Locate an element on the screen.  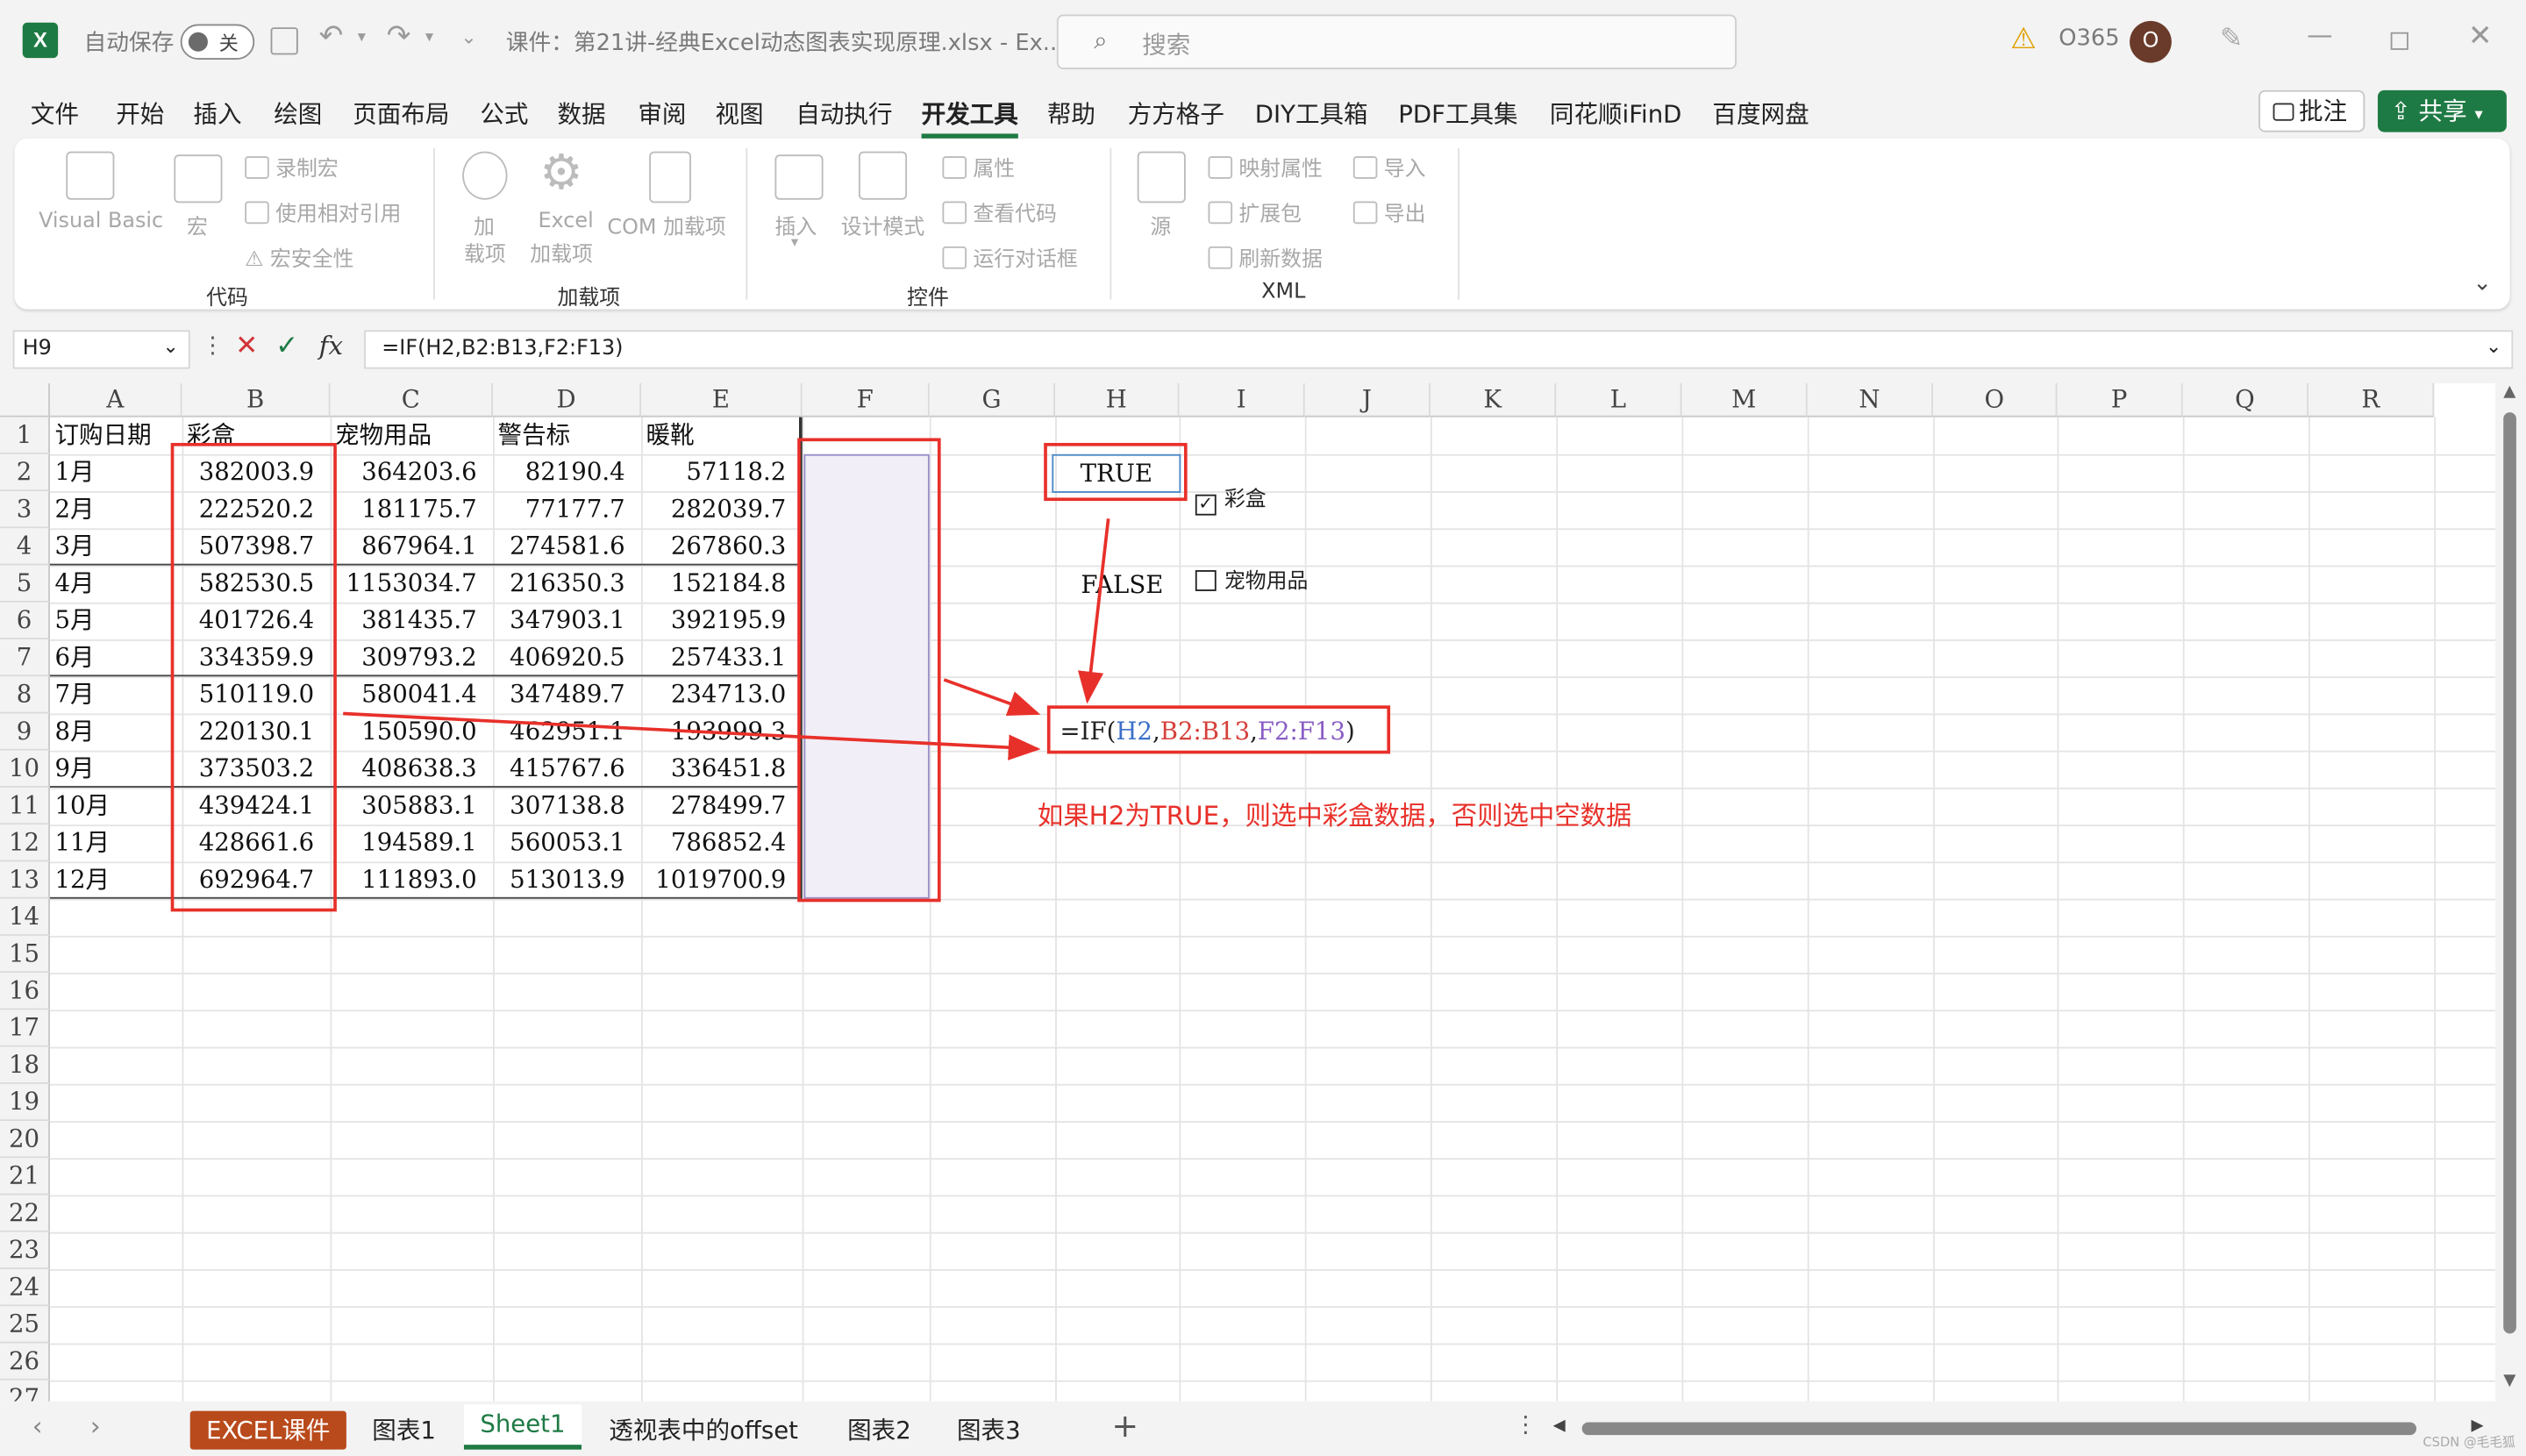
record-macro-button: 录制宏 is located at coordinates (292, 167).